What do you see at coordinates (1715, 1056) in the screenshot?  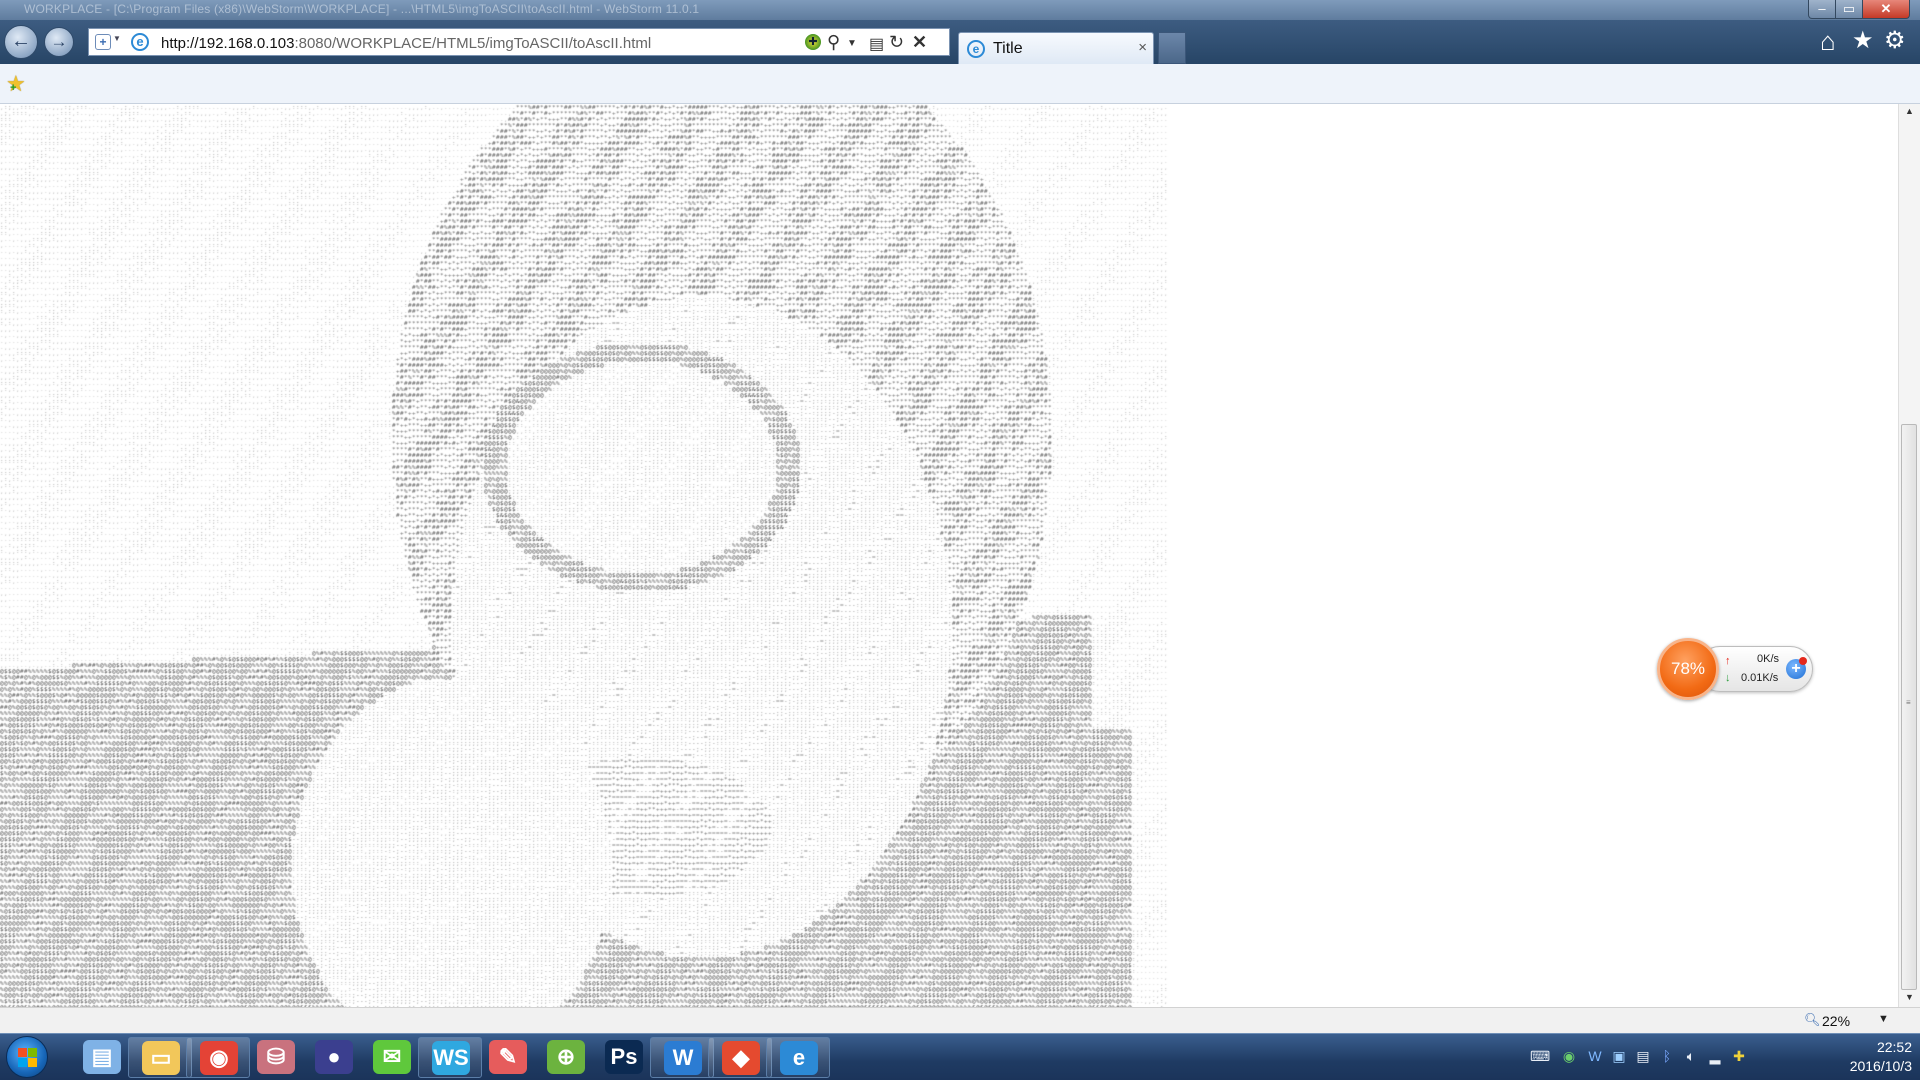 I see `signal-icon: ▂` at bounding box center [1715, 1056].